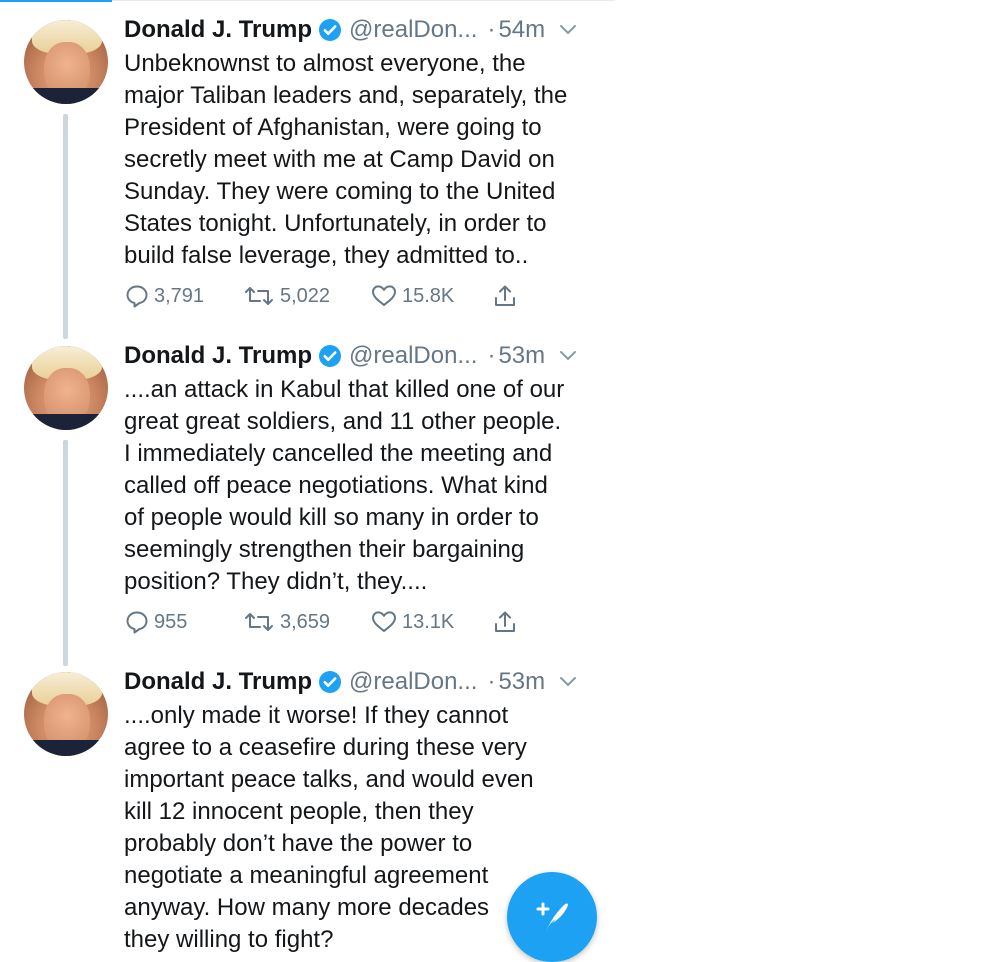 This screenshot has height=962, width=995. I want to click on timestamp: 54m, so click(521, 30).